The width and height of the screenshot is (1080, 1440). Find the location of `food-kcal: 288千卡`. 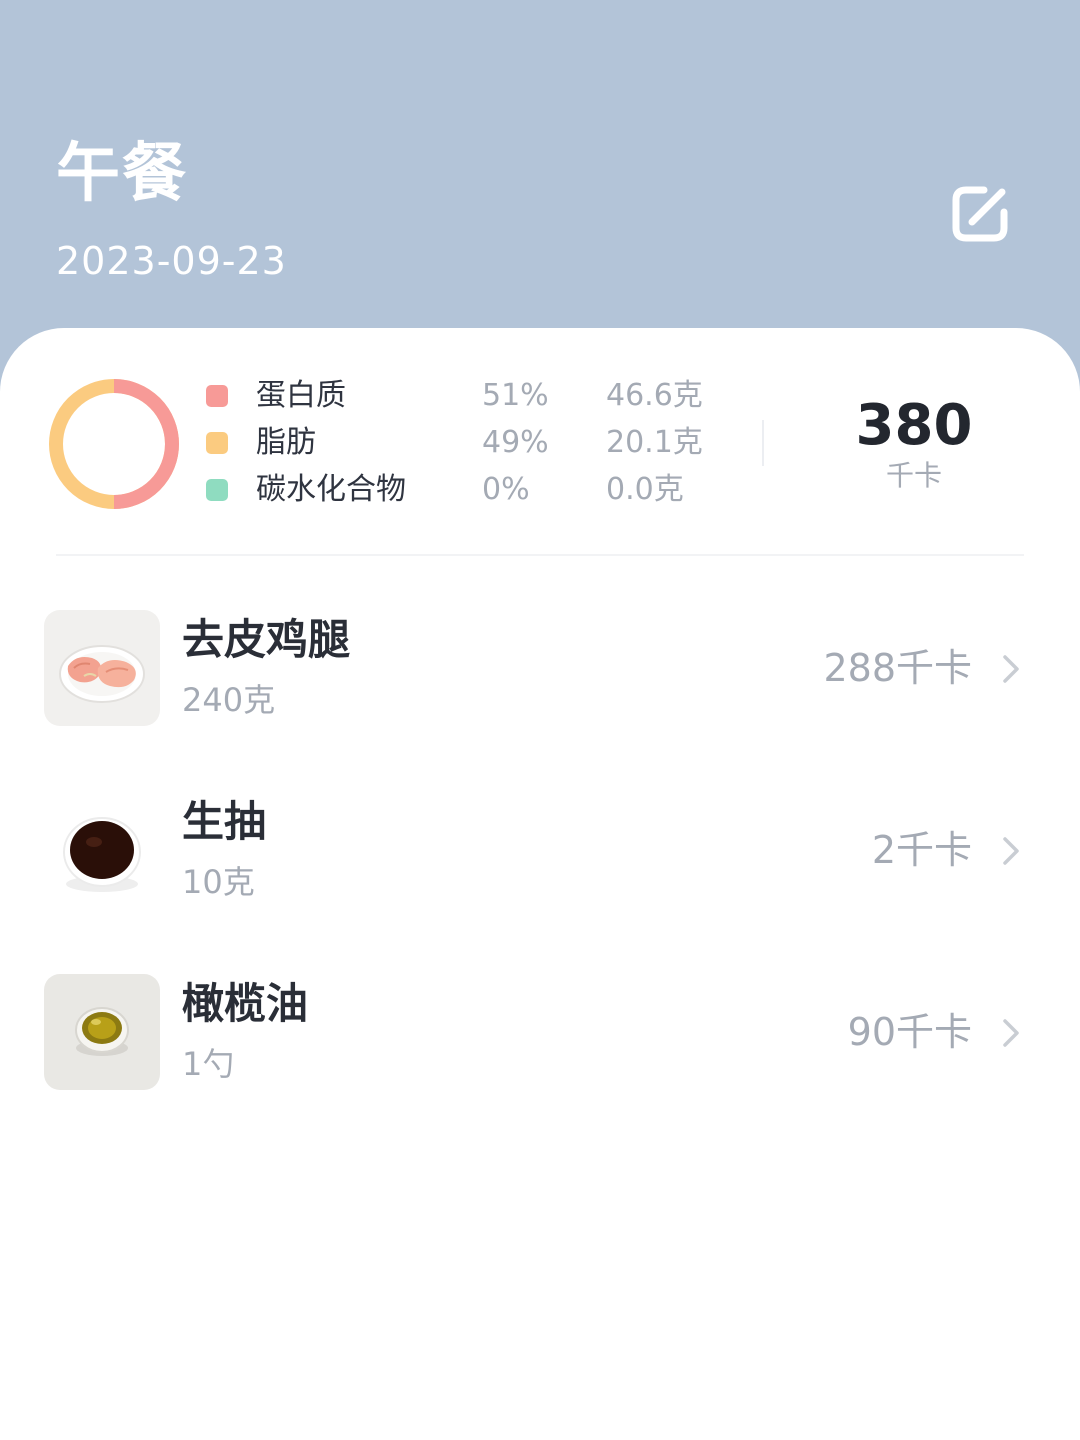

food-kcal: 288千卡 is located at coordinates (897, 668).